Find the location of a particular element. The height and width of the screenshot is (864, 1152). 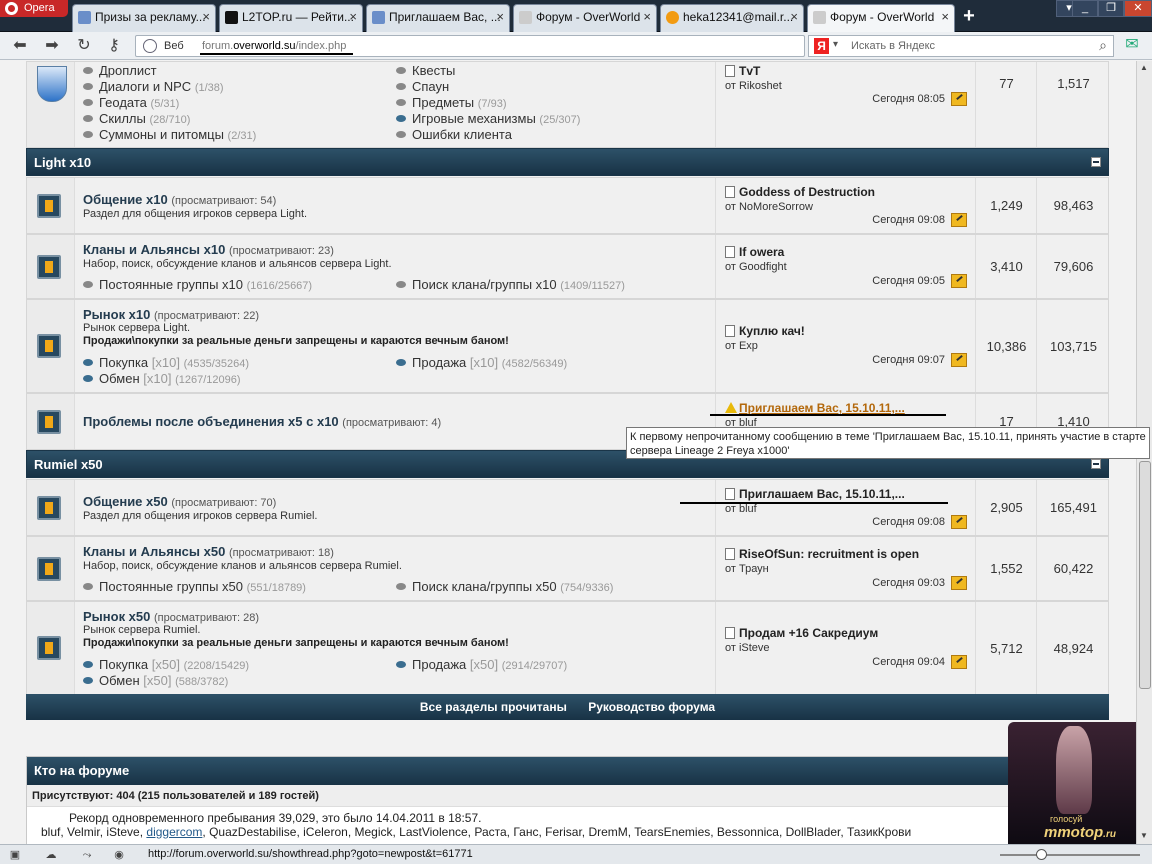

forward-arrow-icon: ➡ is located at coordinates (52, 46).